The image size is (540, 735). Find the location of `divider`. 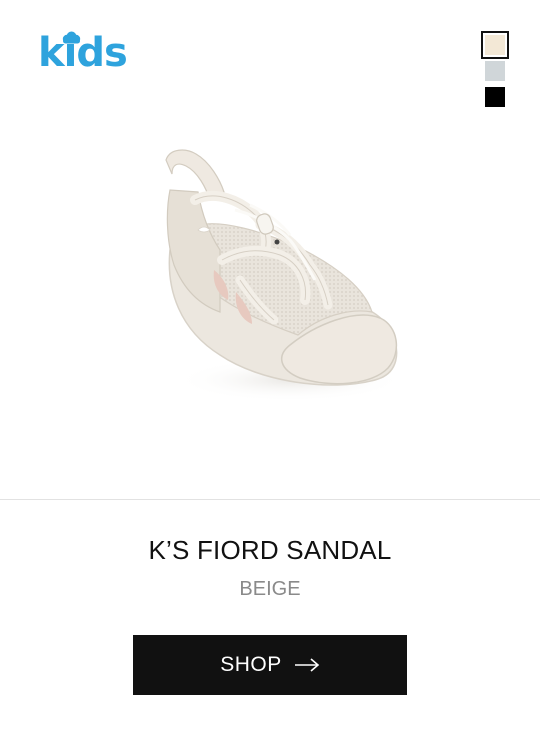

divider is located at coordinates (270, 499).